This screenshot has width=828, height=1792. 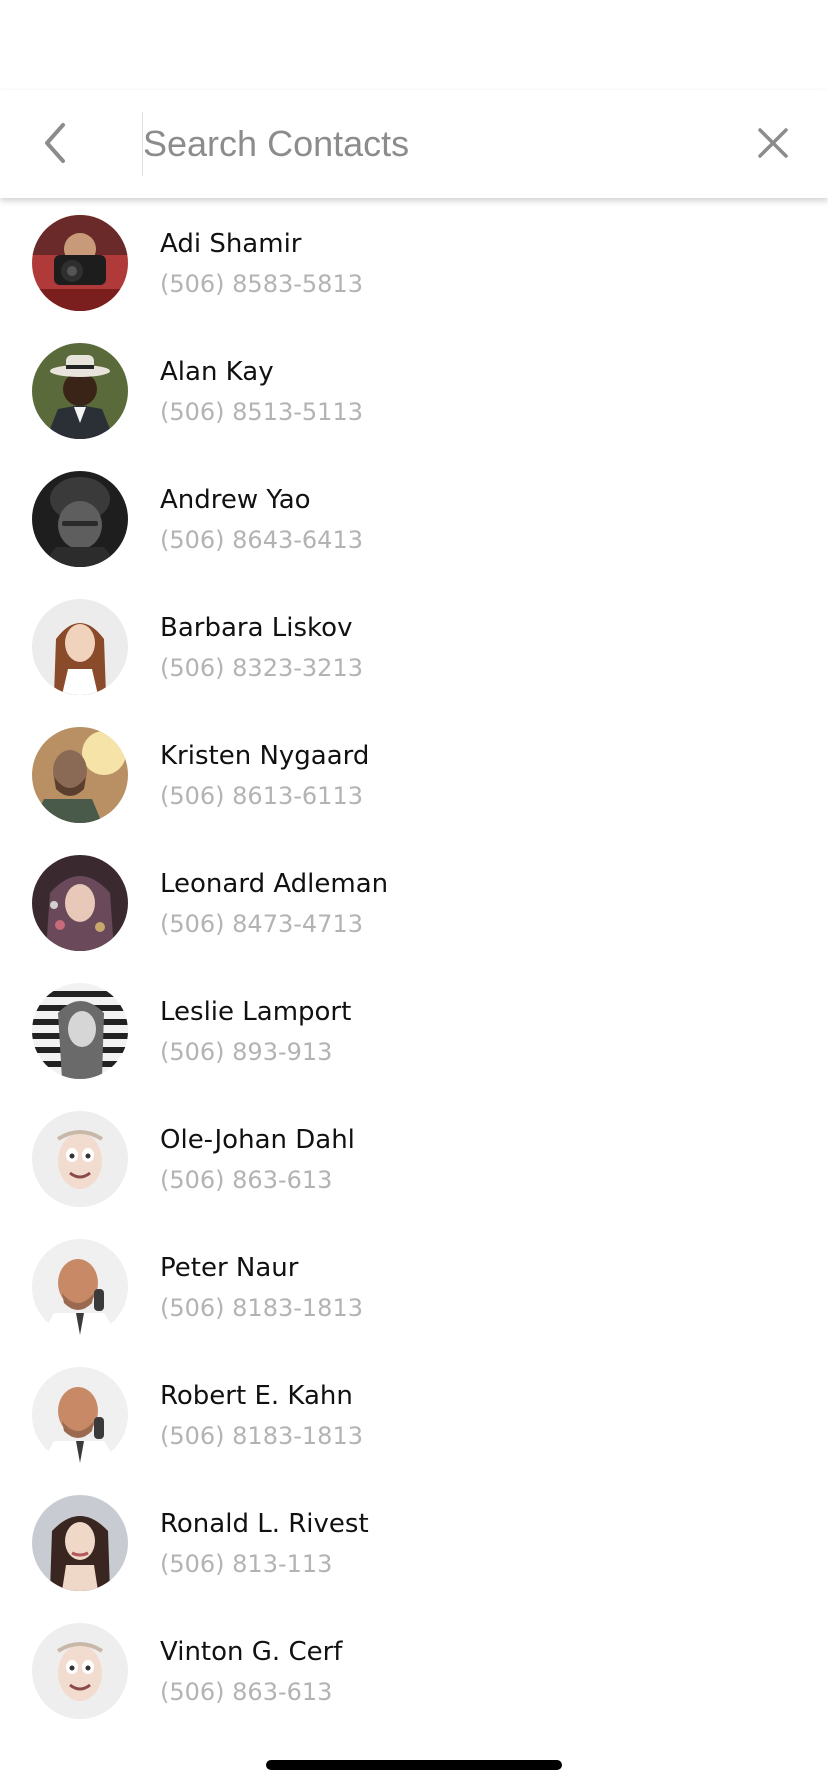 I want to click on contact-row: Ole-Johan Dahl (506) 863-613, so click(x=414, y=1158).